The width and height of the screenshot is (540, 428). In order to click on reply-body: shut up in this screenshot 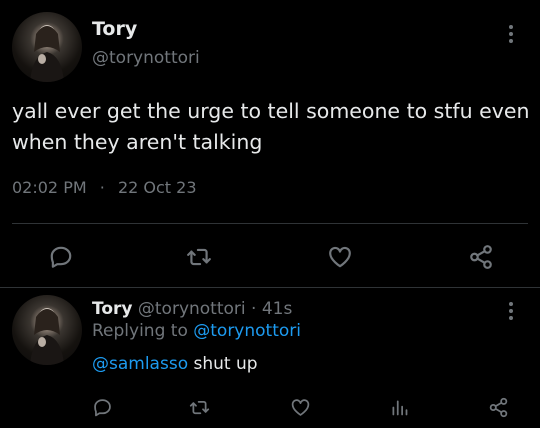, I will do `click(225, 364)`.